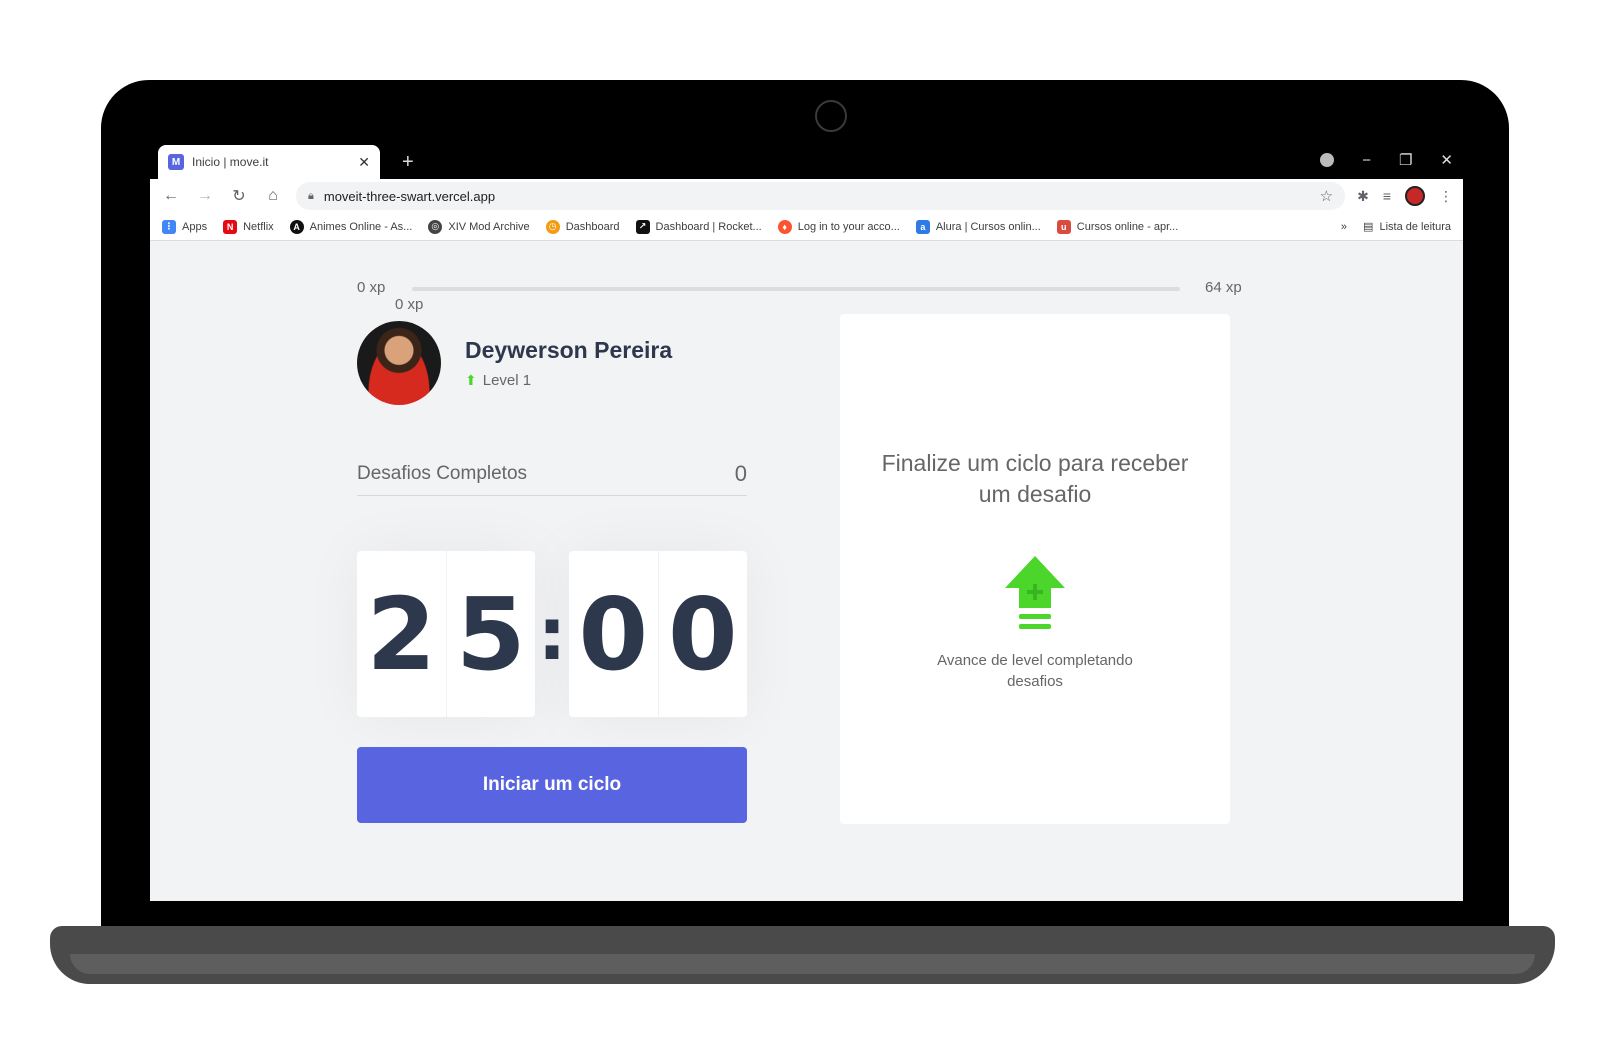 This screenshot has width=1603, height=1059. I want to click on profile-level: ⬆ Level 1, so click(568, 380).